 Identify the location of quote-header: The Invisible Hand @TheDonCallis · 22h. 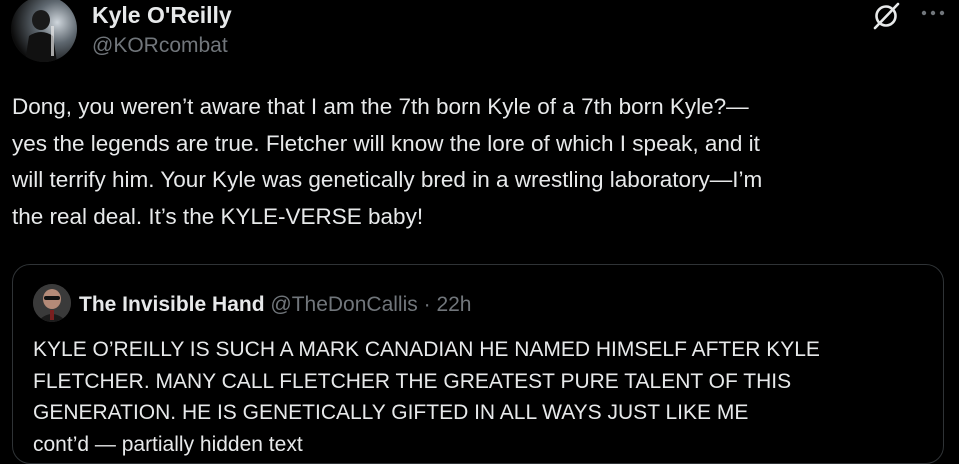
(275, 305).